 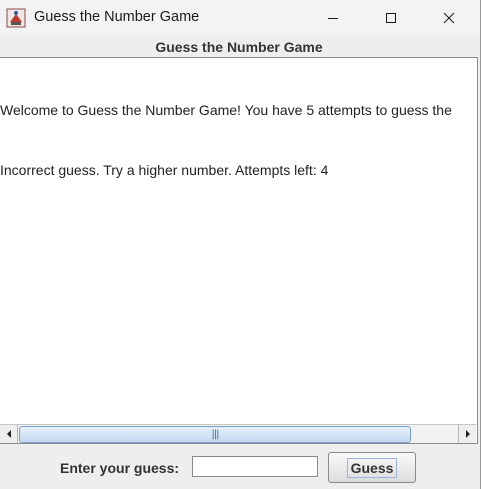 I want to click on scroll-left-button, so click(x=9, y=434).